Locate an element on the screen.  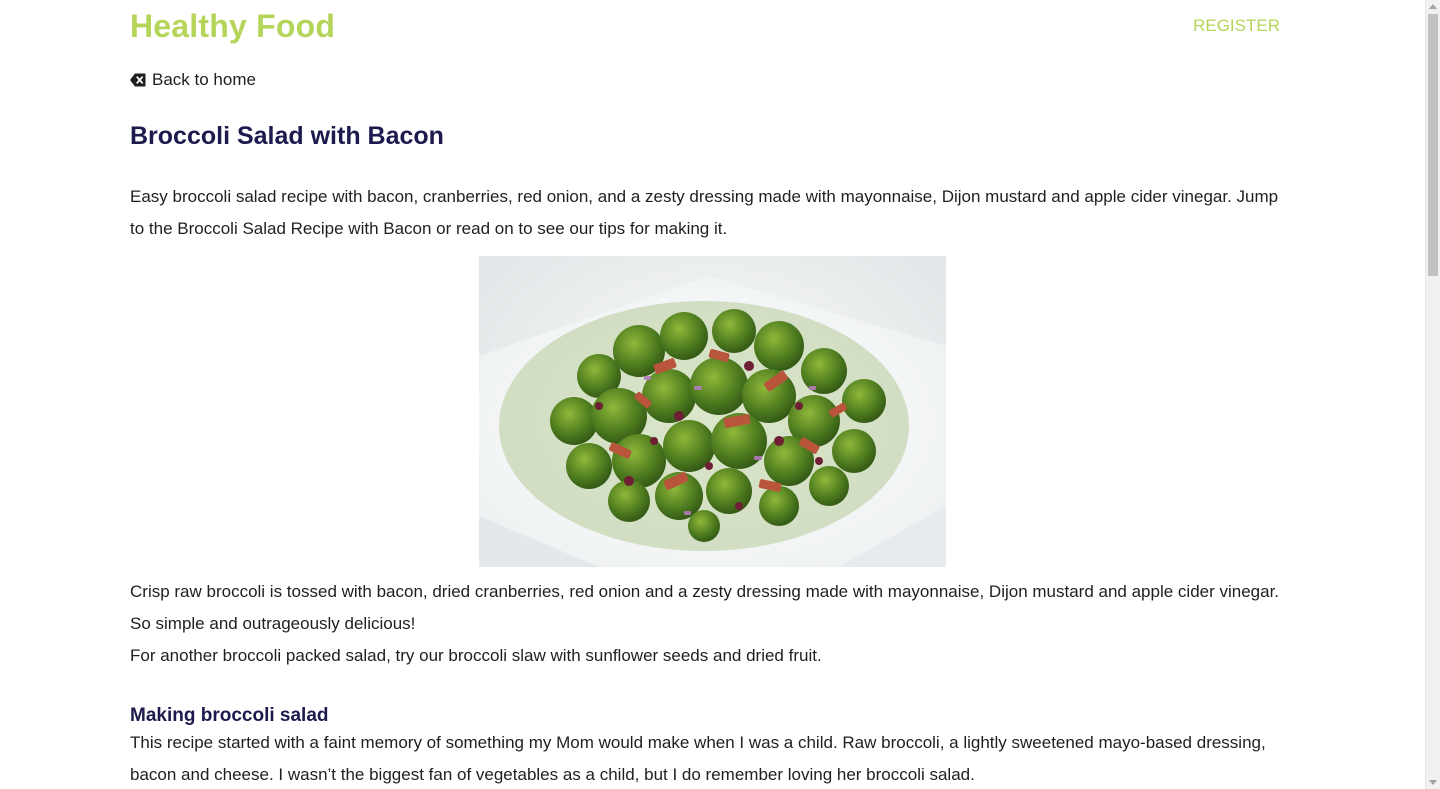
broccoli-salad-photo is located at coordinates (712, 411).